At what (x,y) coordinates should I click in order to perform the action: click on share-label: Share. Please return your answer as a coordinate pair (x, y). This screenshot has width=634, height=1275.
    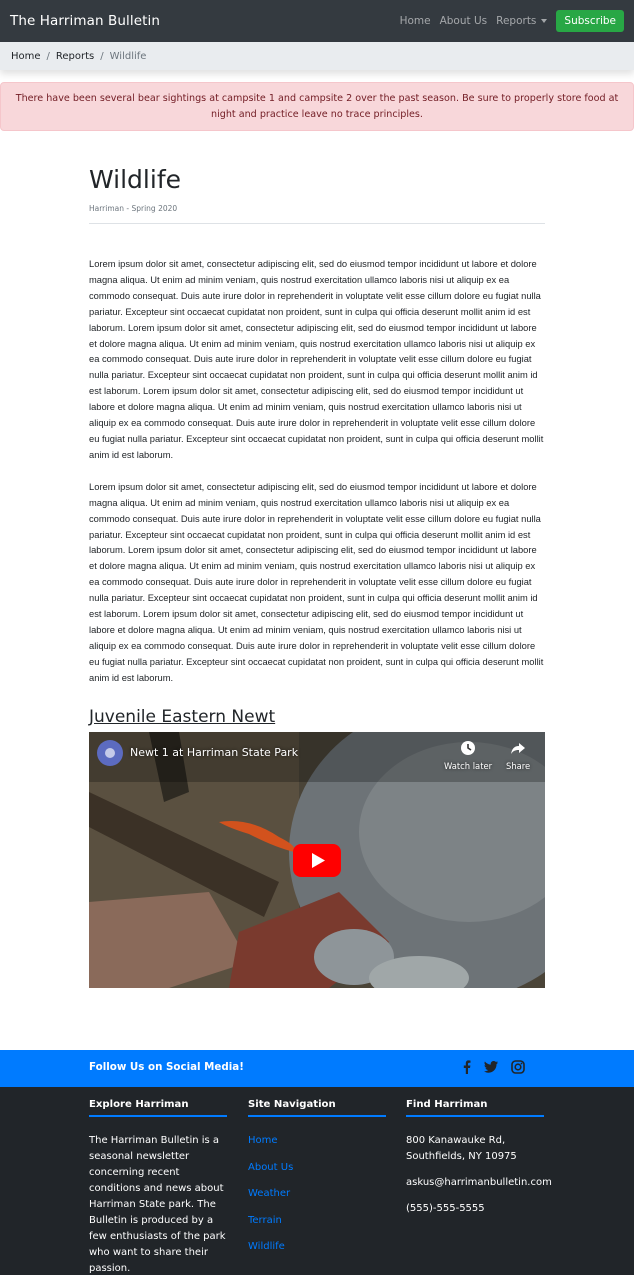
    Looking at the image, I should click on (518, 765).